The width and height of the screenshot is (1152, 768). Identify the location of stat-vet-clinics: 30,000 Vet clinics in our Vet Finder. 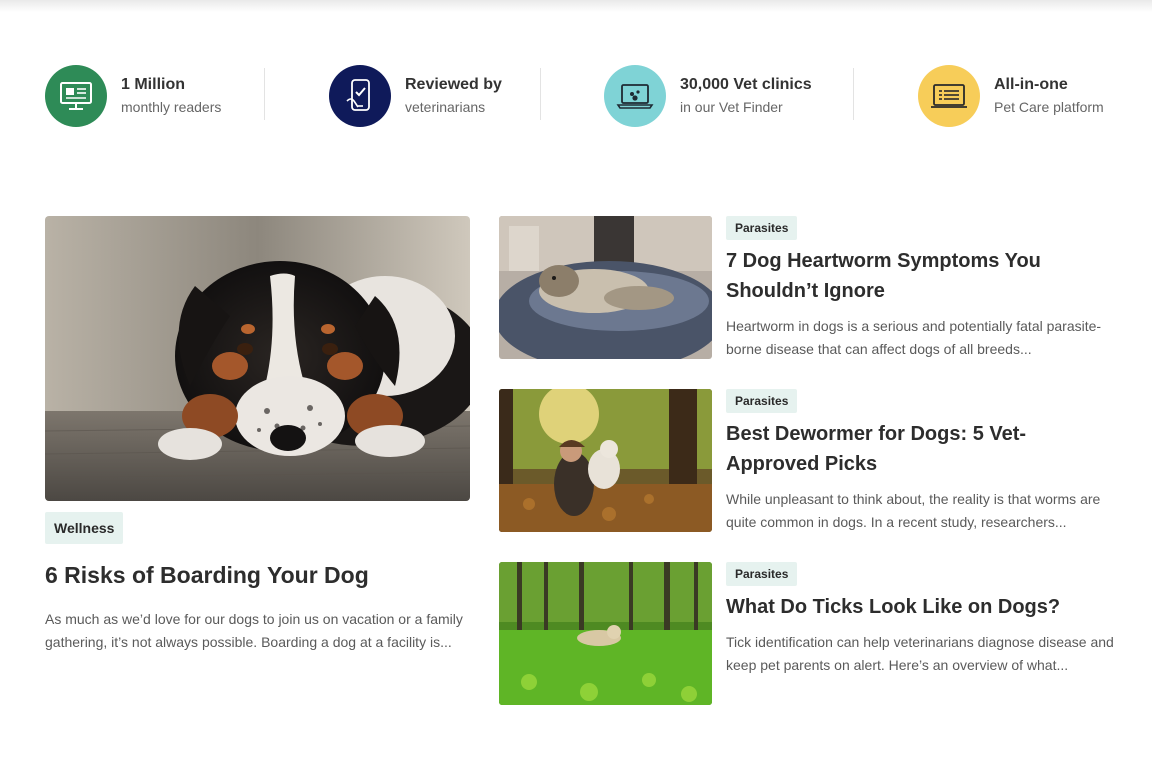
(708, 96).